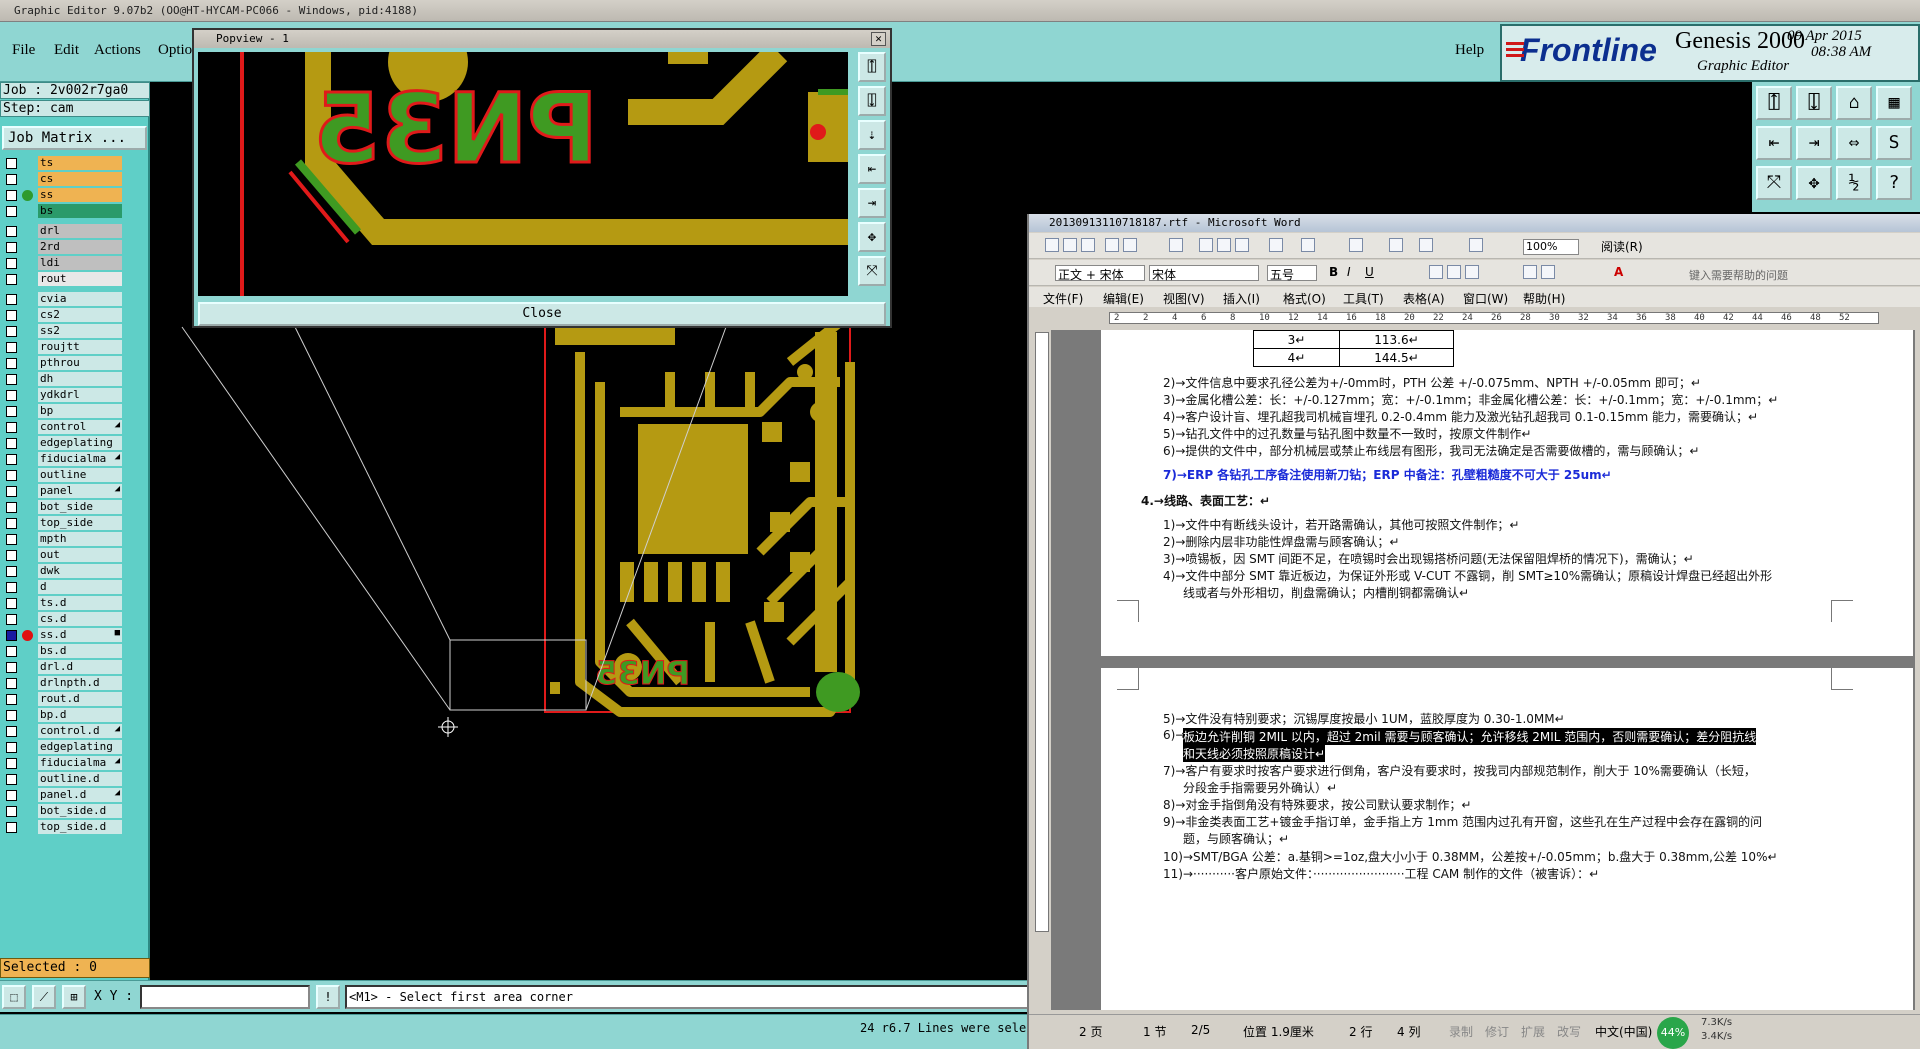 The width and height of the screenshot is (1920, 1049). What do you see at coordinates (1424, 298) in the screenshot?
I see `word-menu-item: 表格(A)` at bounding box center [1424, 298].